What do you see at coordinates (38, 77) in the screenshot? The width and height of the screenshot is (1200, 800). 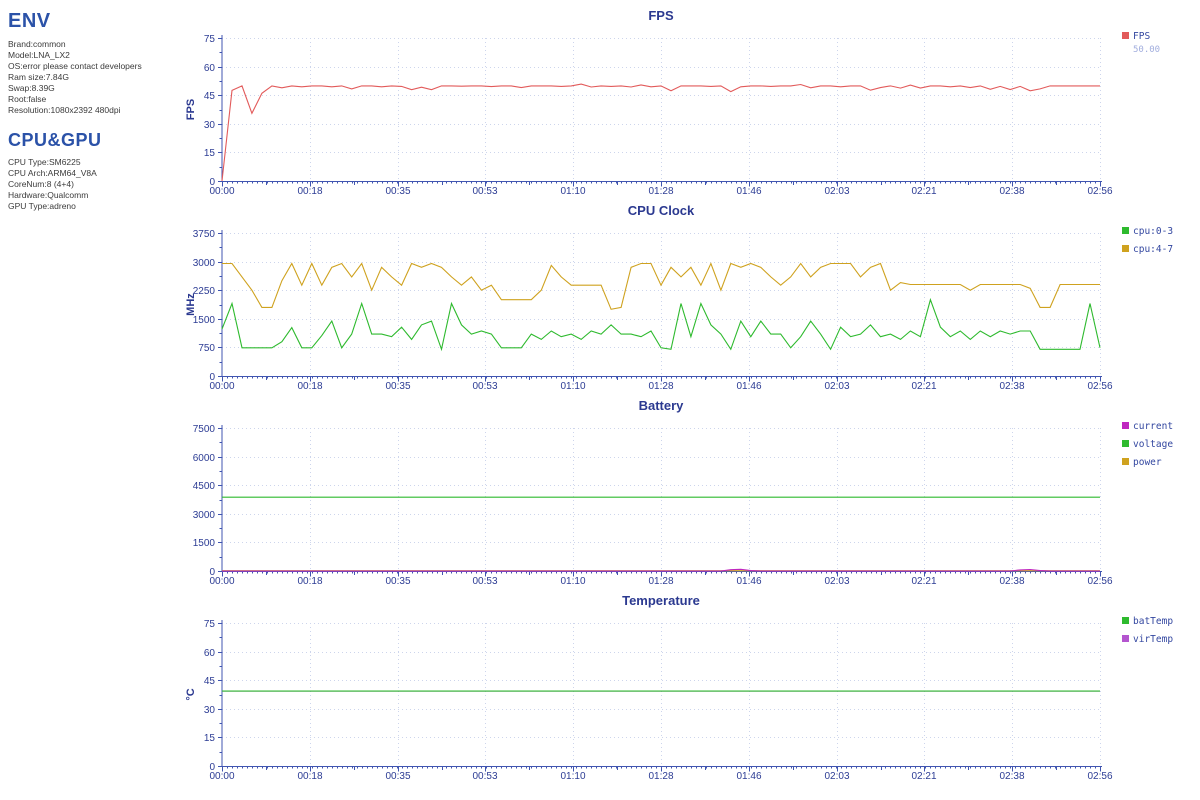 I see `env-line: Ram size:7.84G` at bounding box center [38, 77].